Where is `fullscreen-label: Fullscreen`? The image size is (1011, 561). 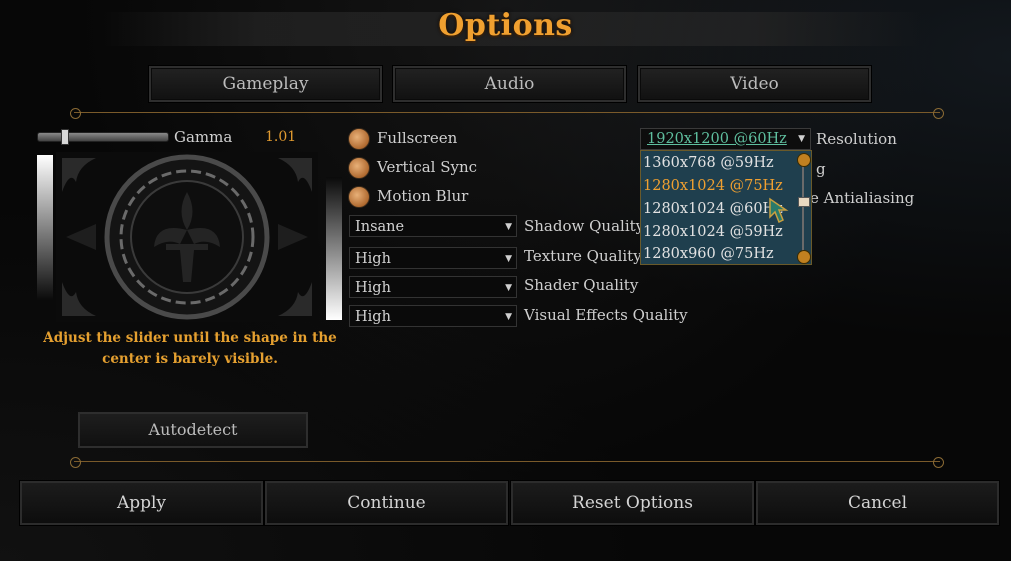 fullscreen-label: Fullscreen is located at coordinates (417, 138).